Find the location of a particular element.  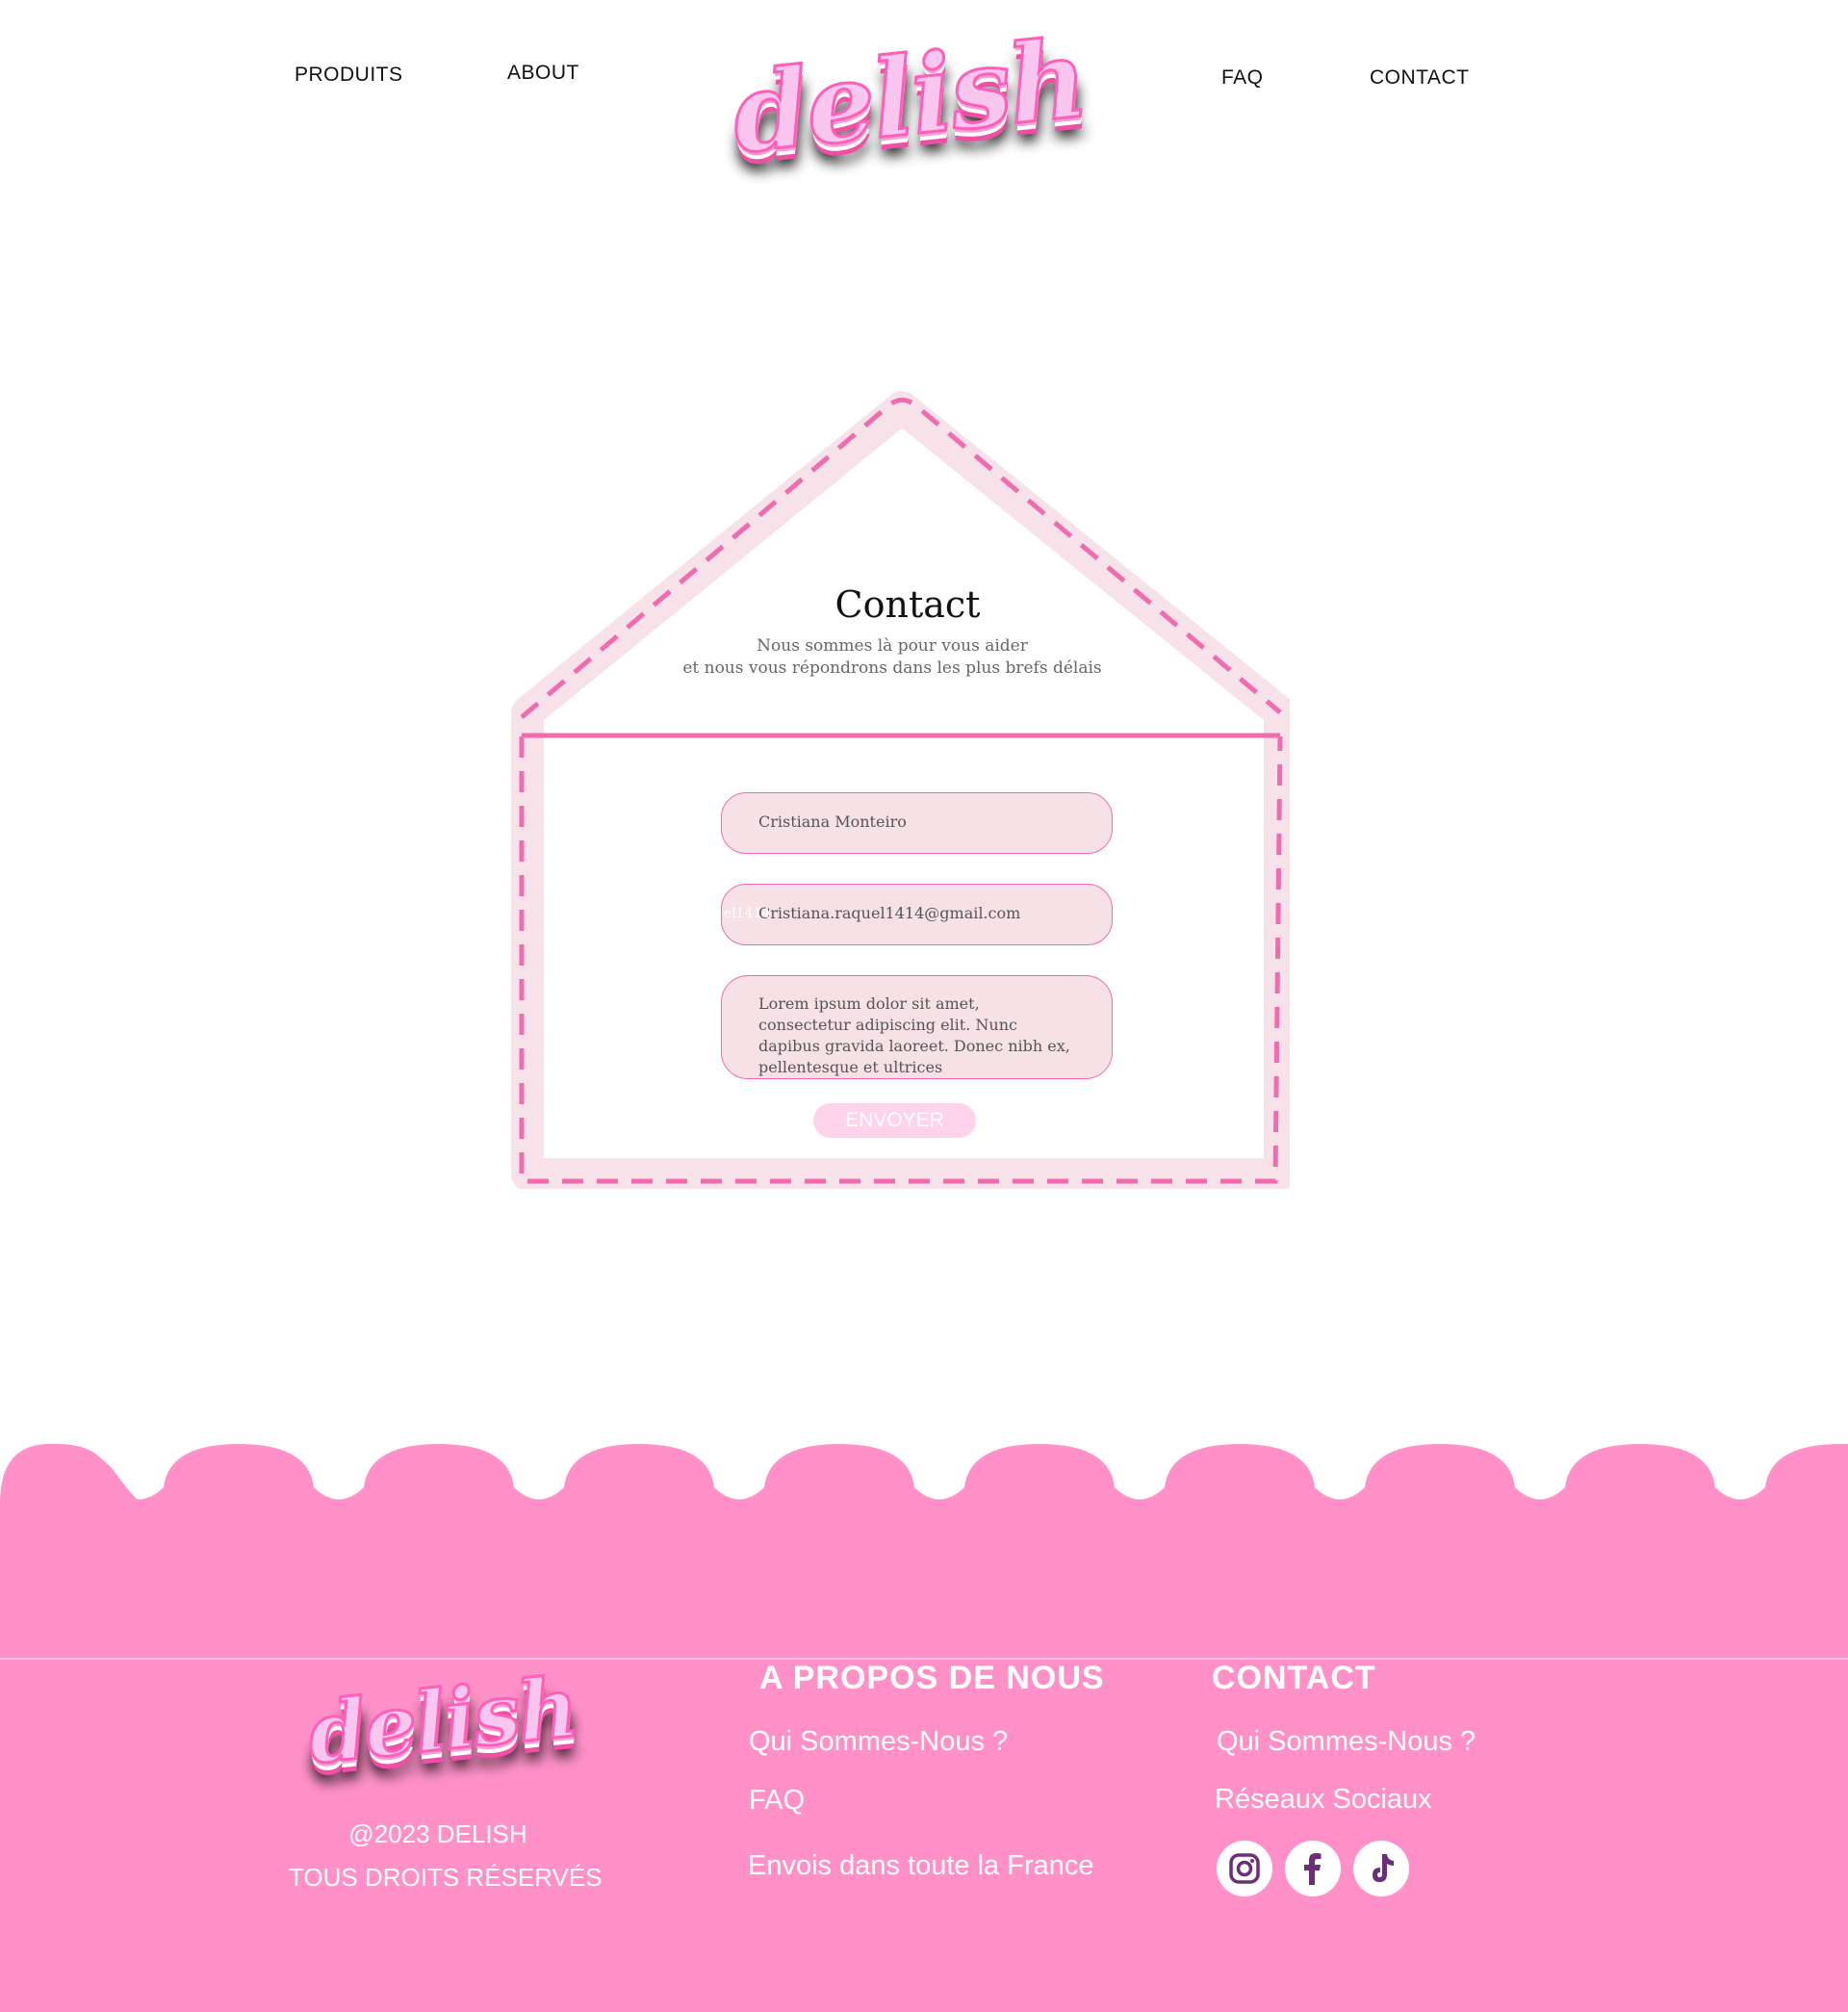

footer-logo-wordmark: delish is located at coordinates (442, 1721).